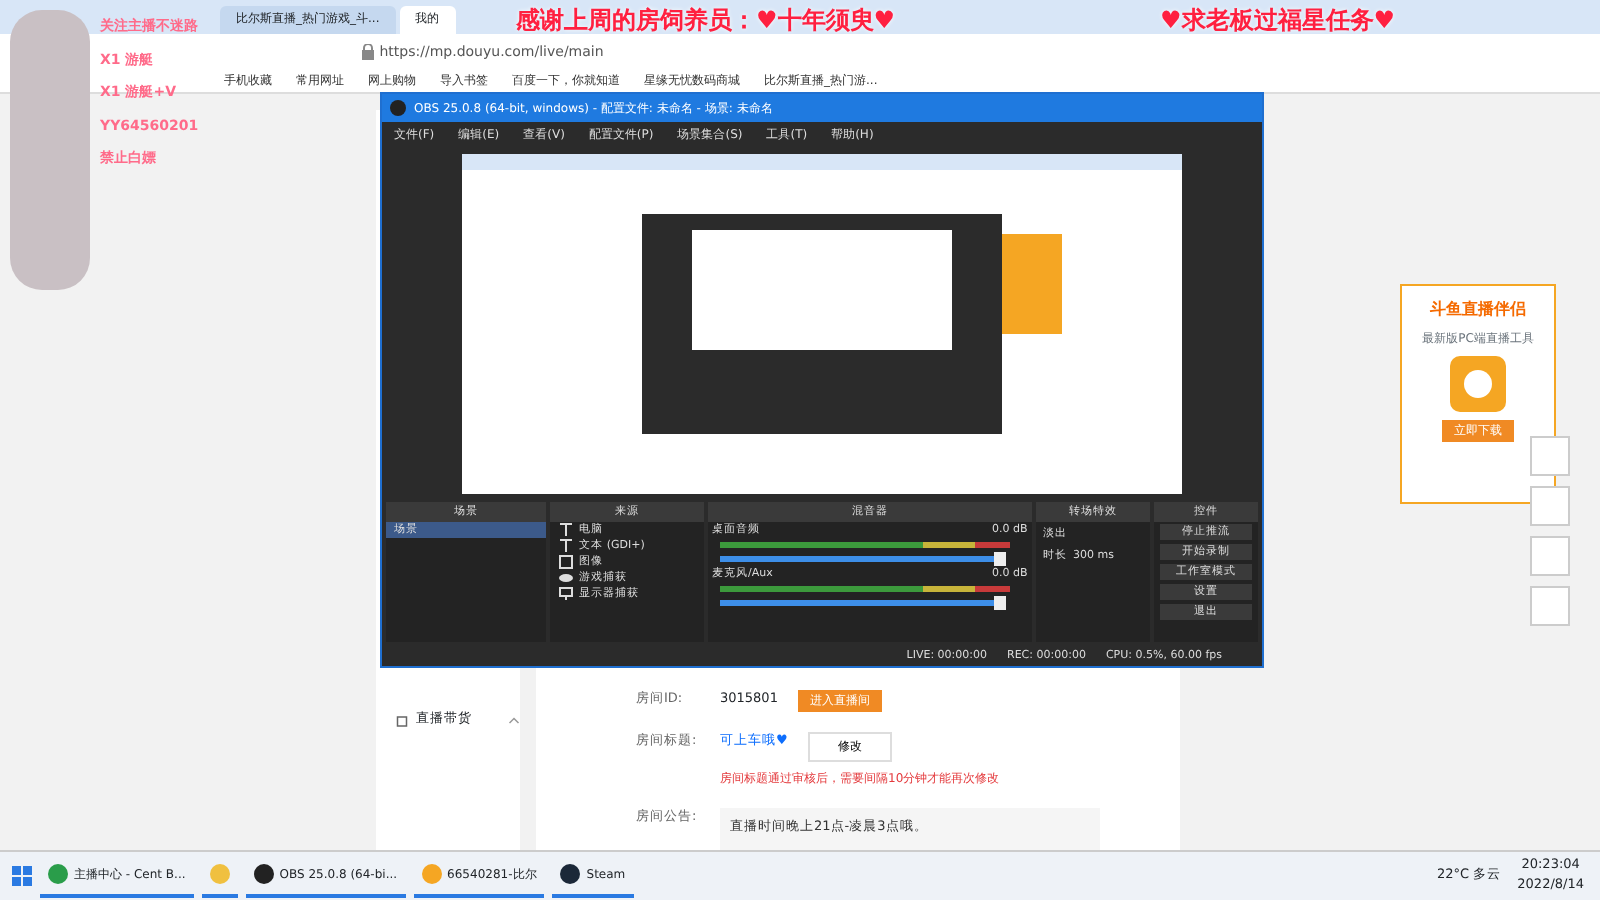 The image size is (1600, 900). I want to click on image-icon, so click(565, 562).